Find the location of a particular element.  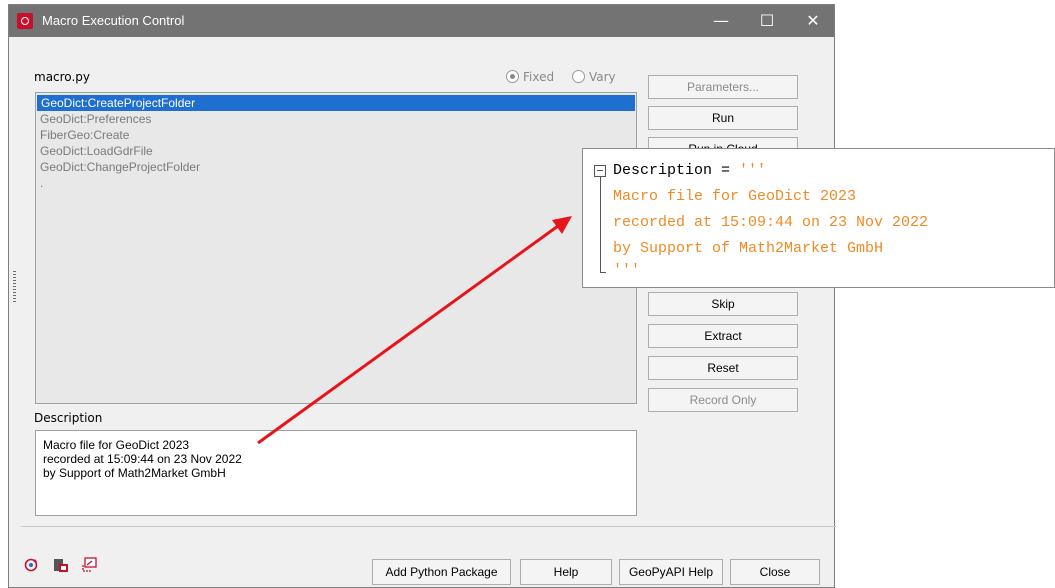

resize-grip-handle is located at coordinates (14, 287).